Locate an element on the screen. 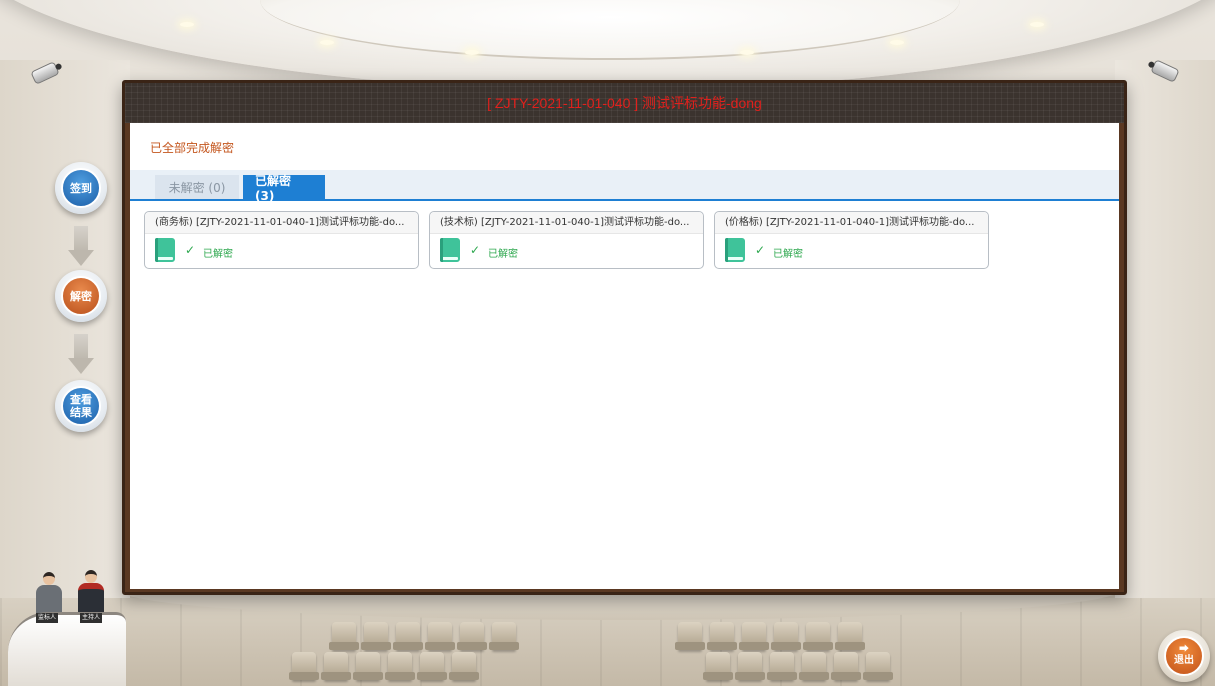 The image size is (1215, 686). host-avatar is located at coordinates (91, 592).